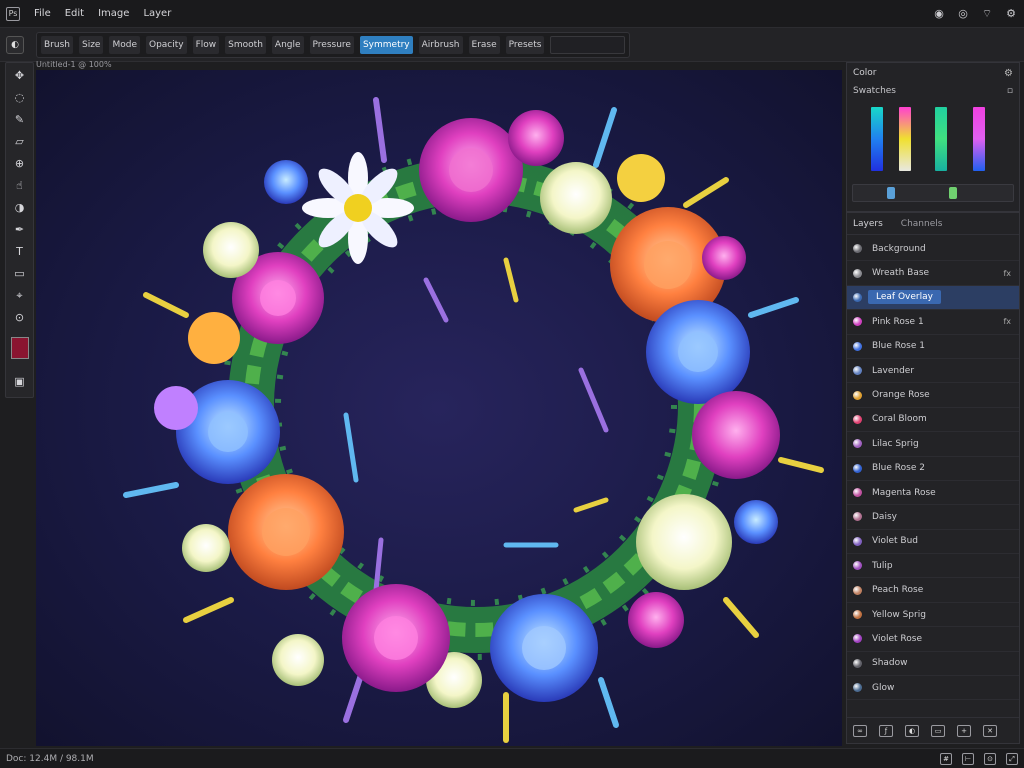 This screenshot has height=768, width=1024. Describe the element at coordinates (19, 348) in the screenshot. I see `foreground-color-swatch` at that location.